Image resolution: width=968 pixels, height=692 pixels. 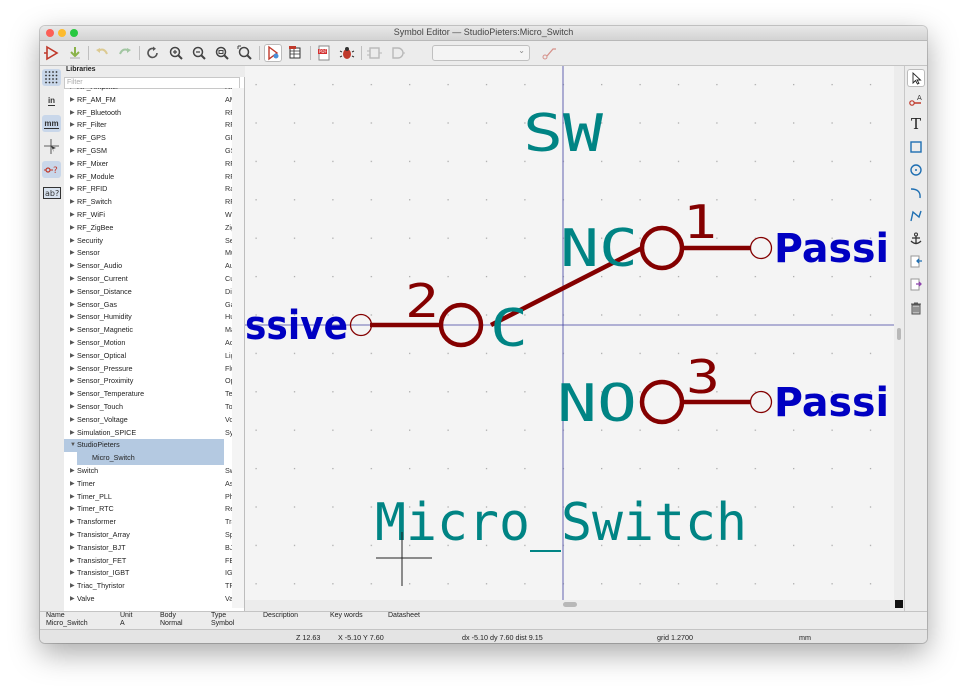 I want to click on library-item: ▶ Triac_Thyristor TR, so click(x=154, y=586).